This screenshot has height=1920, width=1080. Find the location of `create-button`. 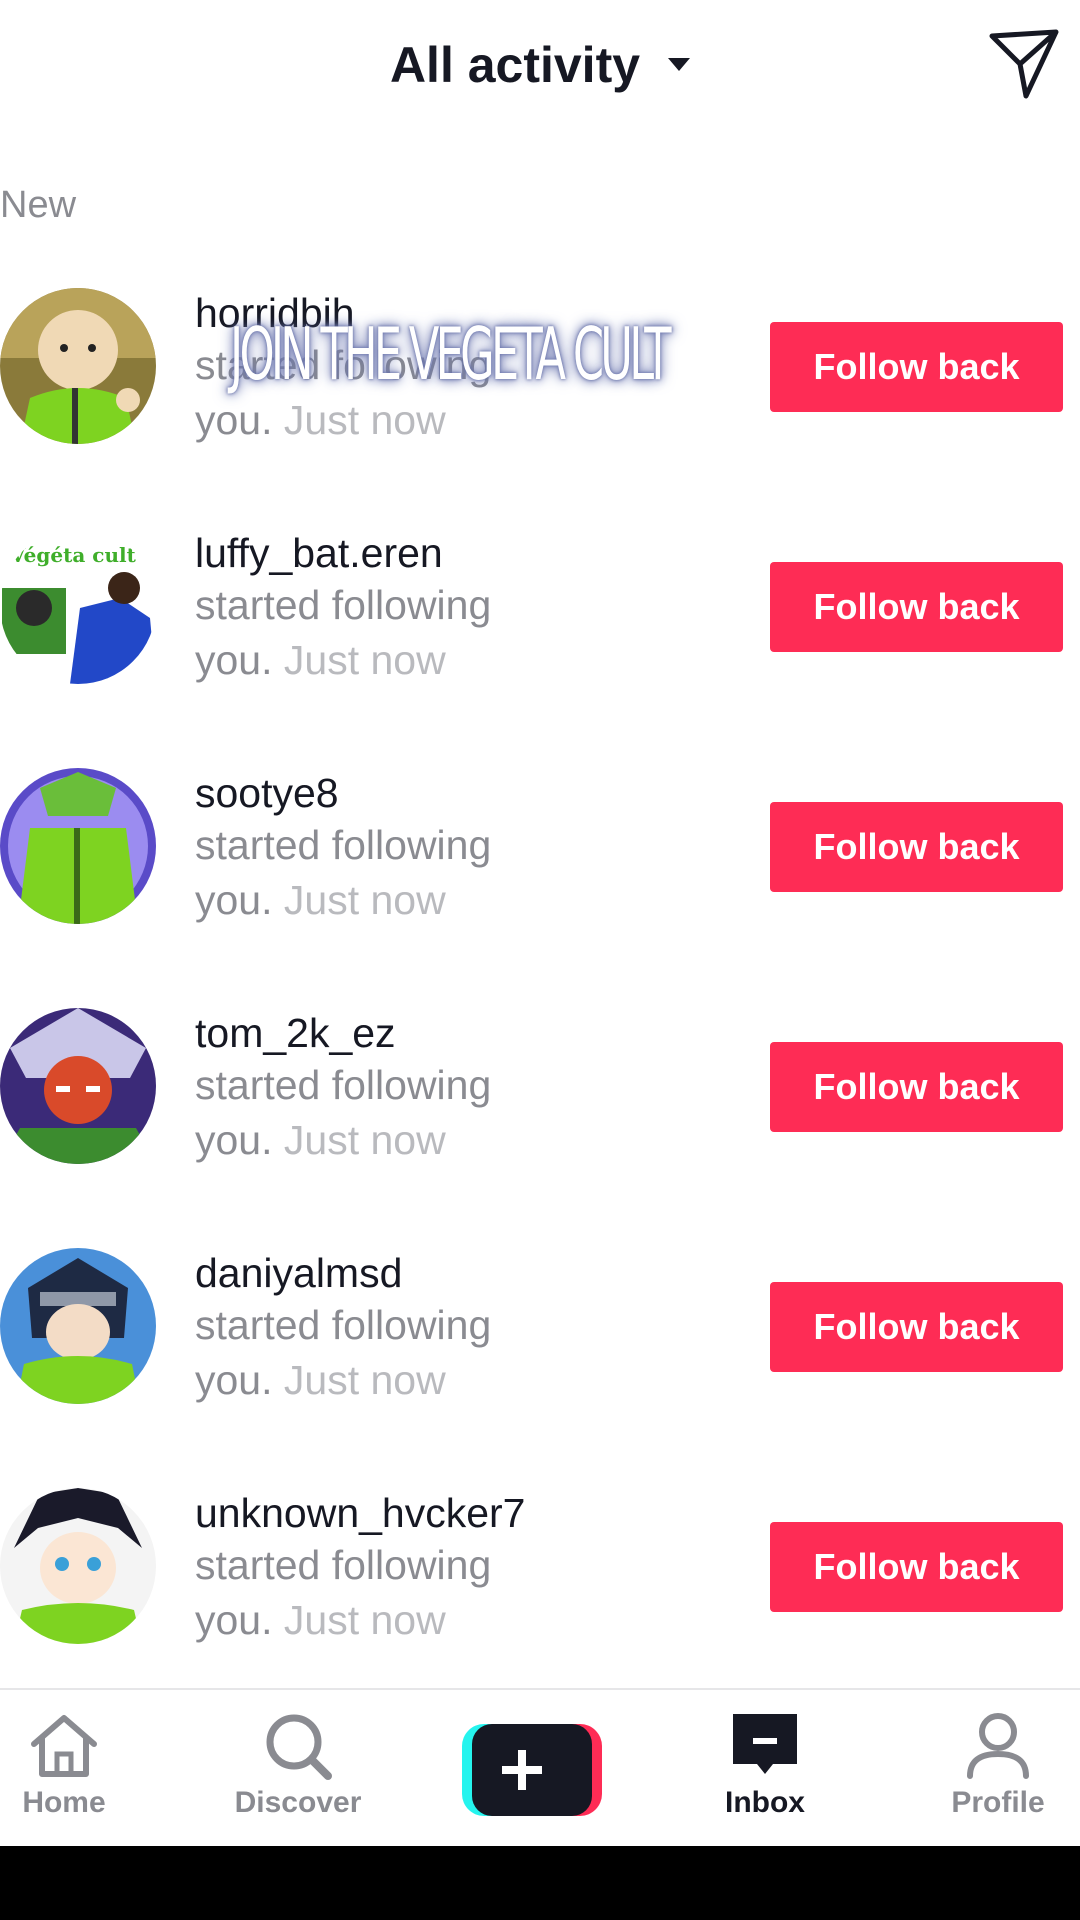

create-button is located at coordinates (532, 1770).